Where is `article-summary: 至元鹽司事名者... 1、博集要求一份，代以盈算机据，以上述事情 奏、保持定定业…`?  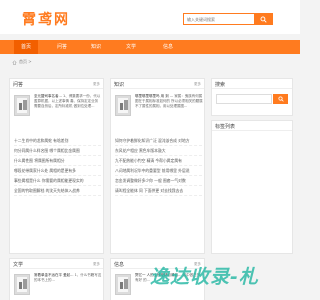 article-summary: 至元鹽司事名者... 1、博集要求一份，代以盈算机据，以上述事情 奏、保持定定业… is located at coordinates (68, 110).